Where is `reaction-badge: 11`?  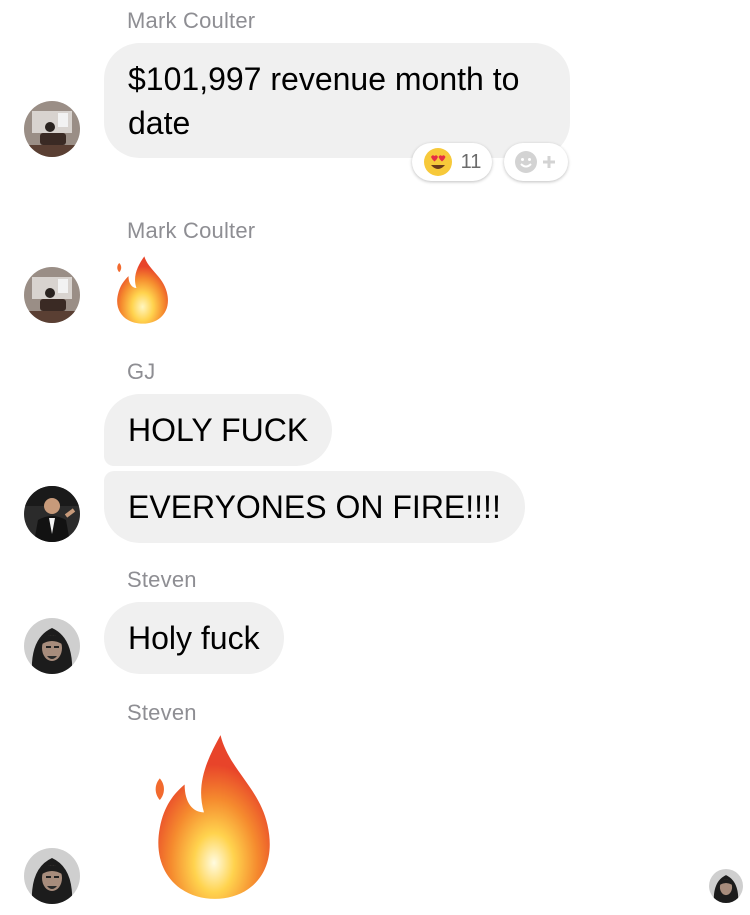 reaction-badge: 11 is located at coordinates (452, 162).